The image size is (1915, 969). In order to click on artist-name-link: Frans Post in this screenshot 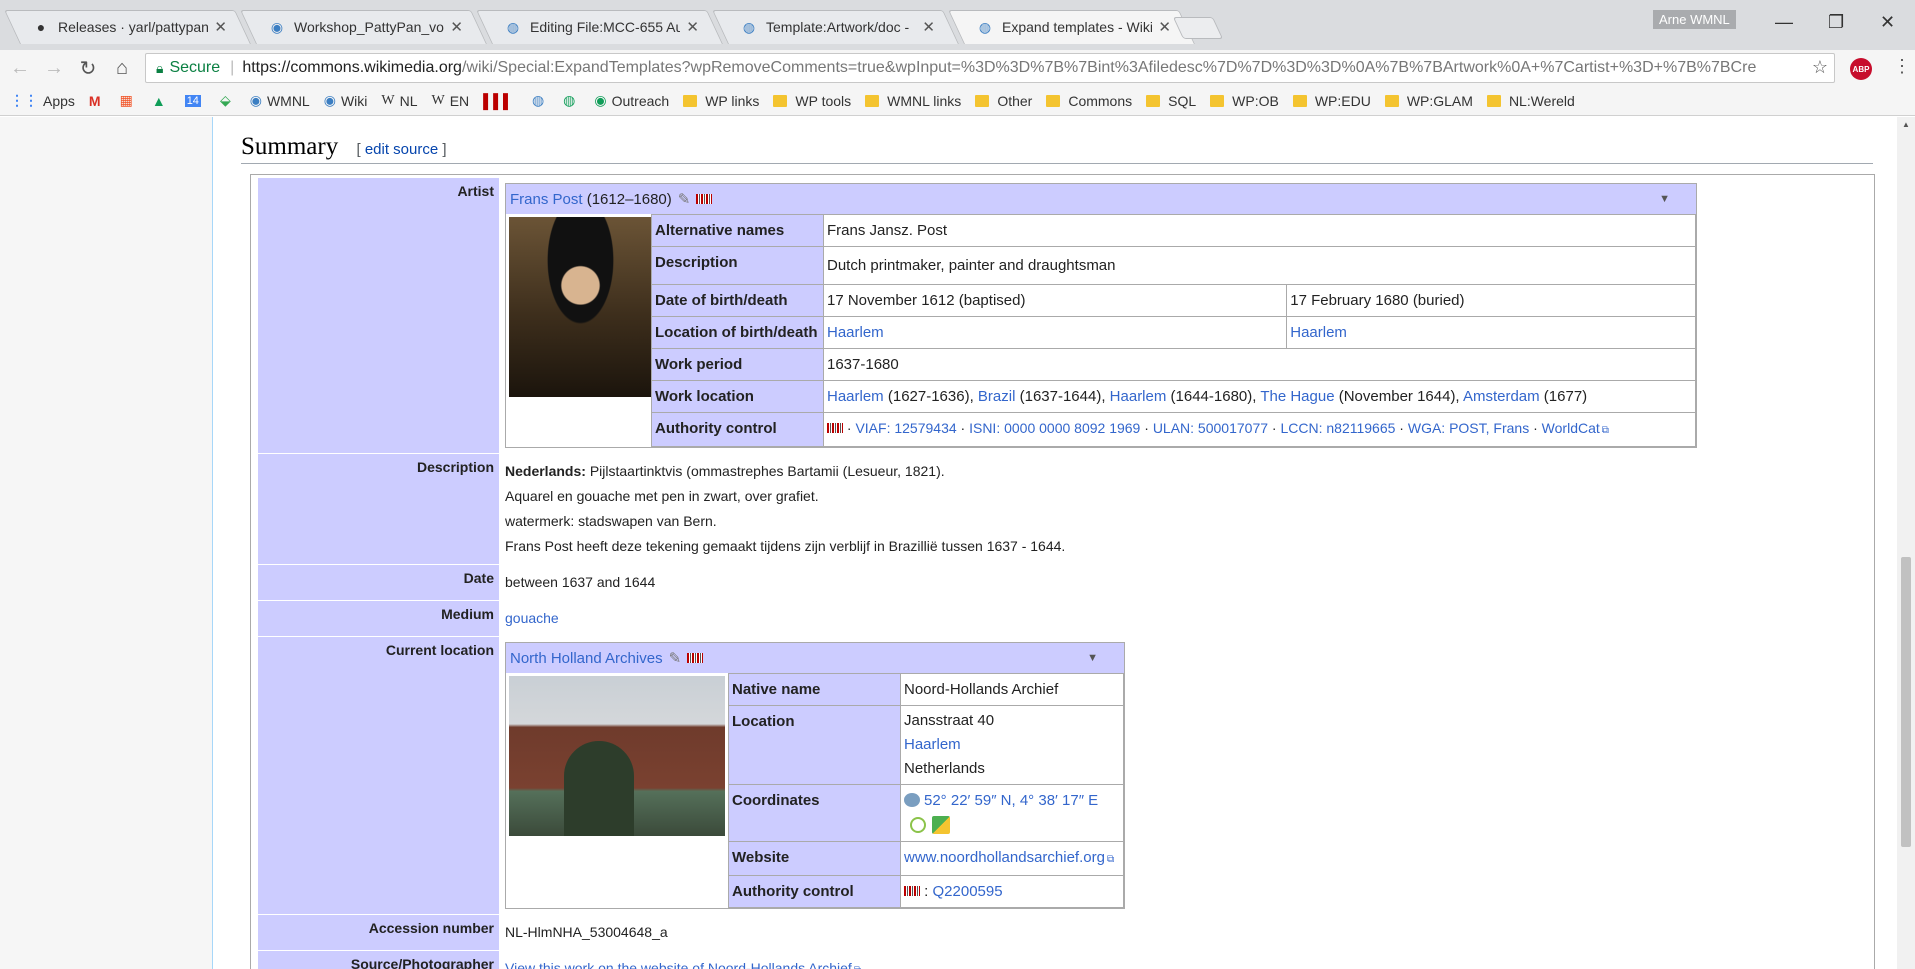, I will do `click(546, 199)`.